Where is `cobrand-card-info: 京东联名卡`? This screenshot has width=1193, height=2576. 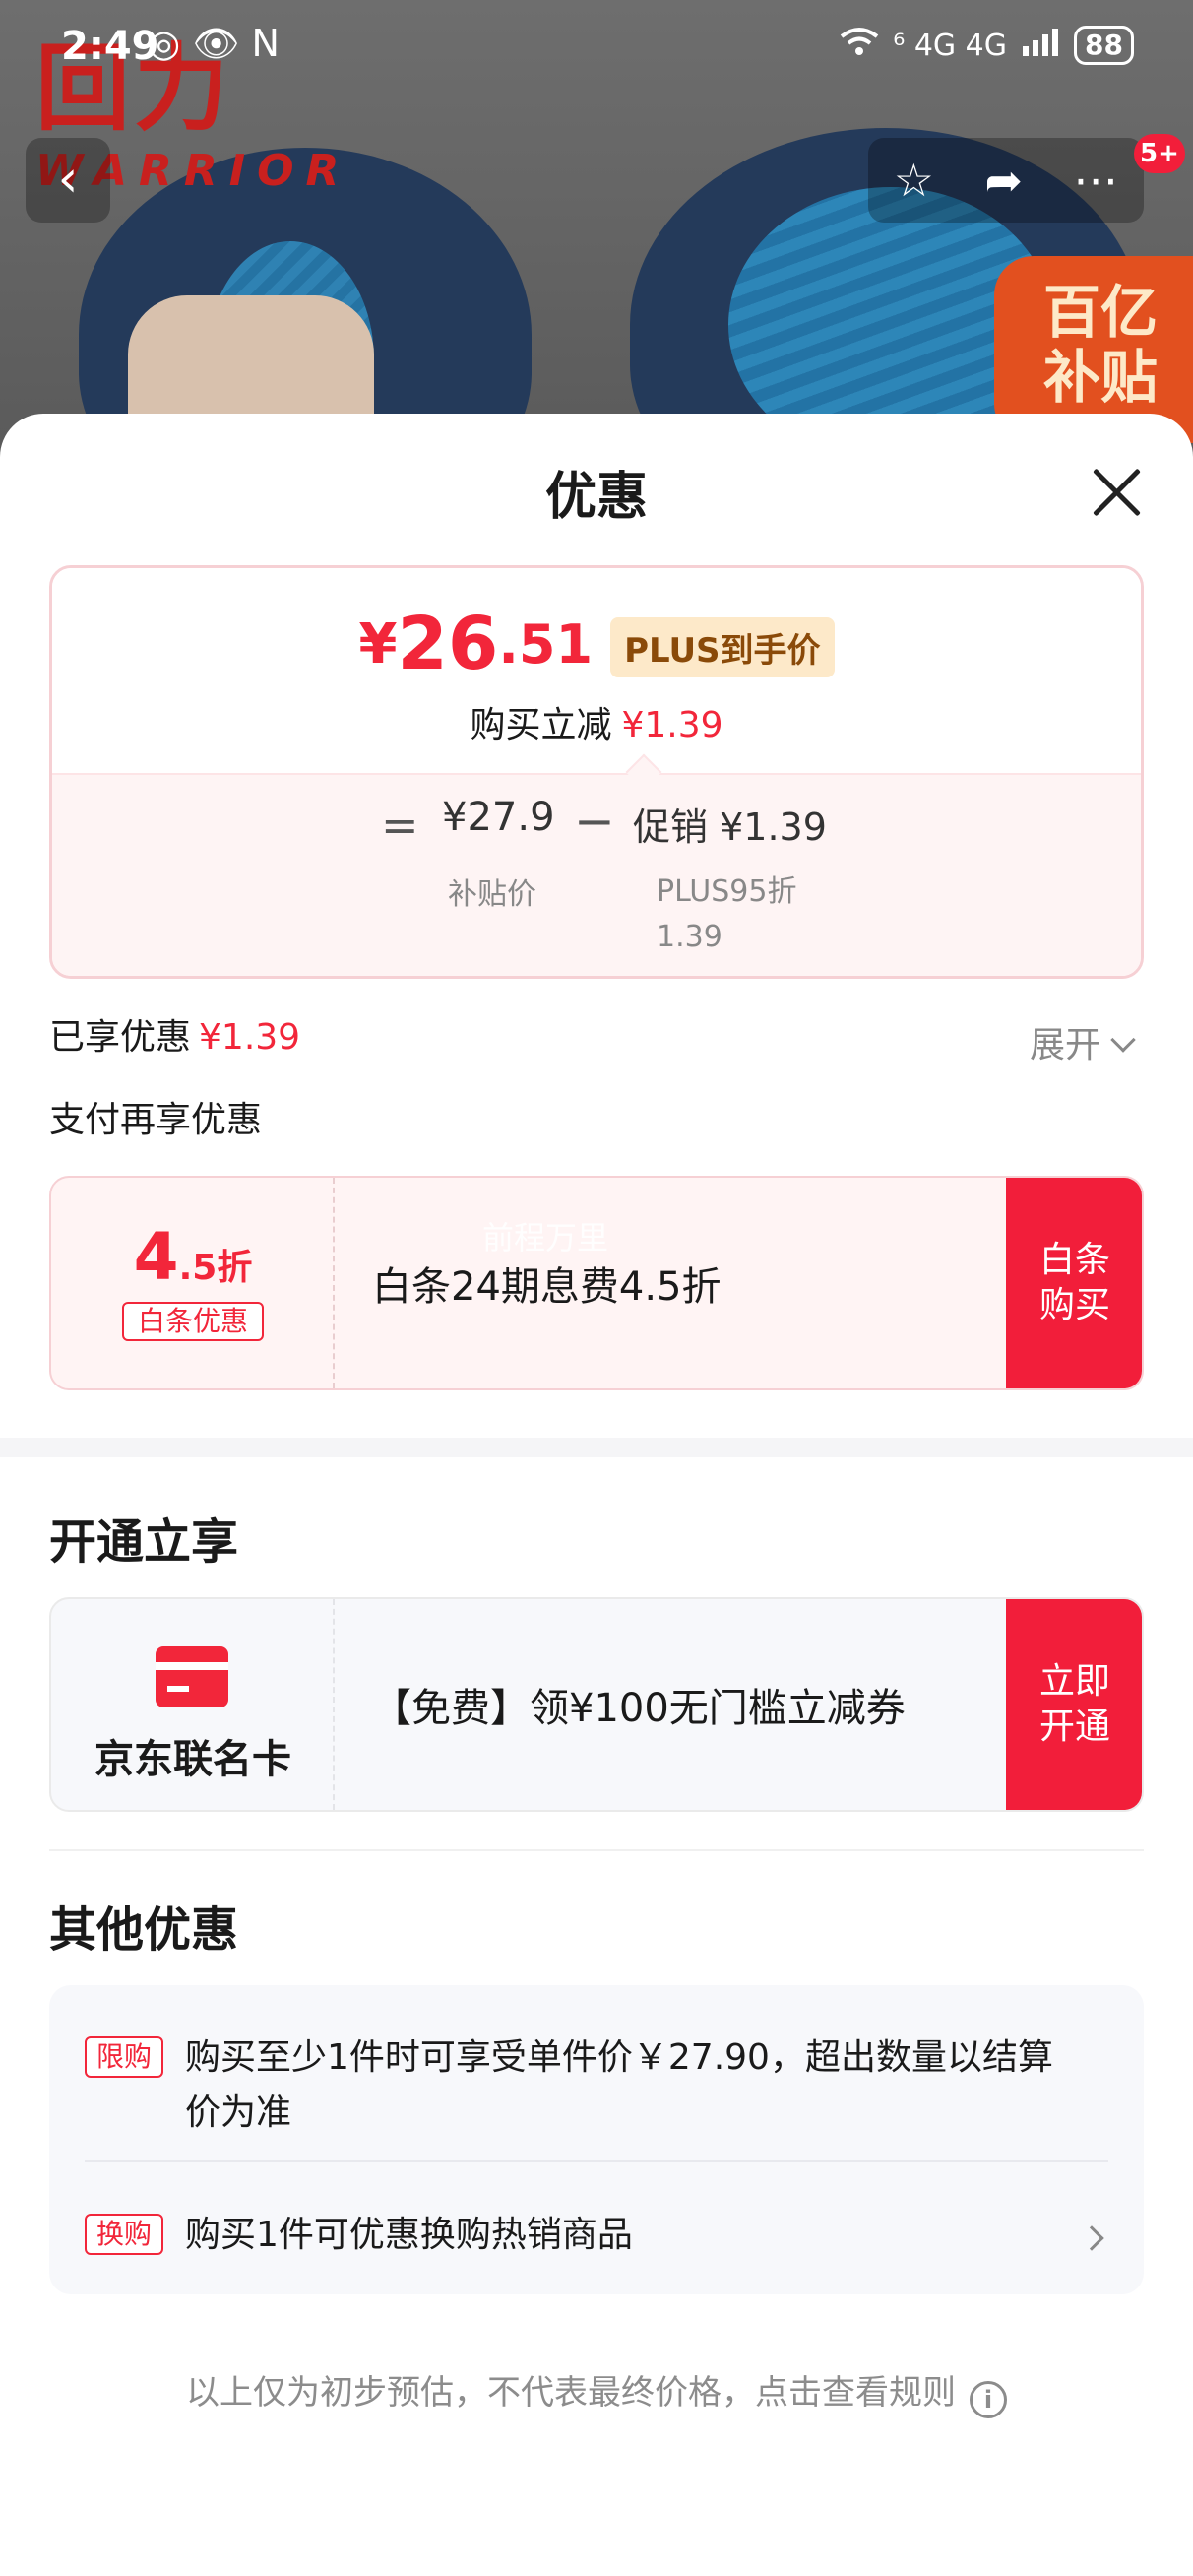
cobrand-card-info: 京东联名卡 is located at coordinates (193, 1704).